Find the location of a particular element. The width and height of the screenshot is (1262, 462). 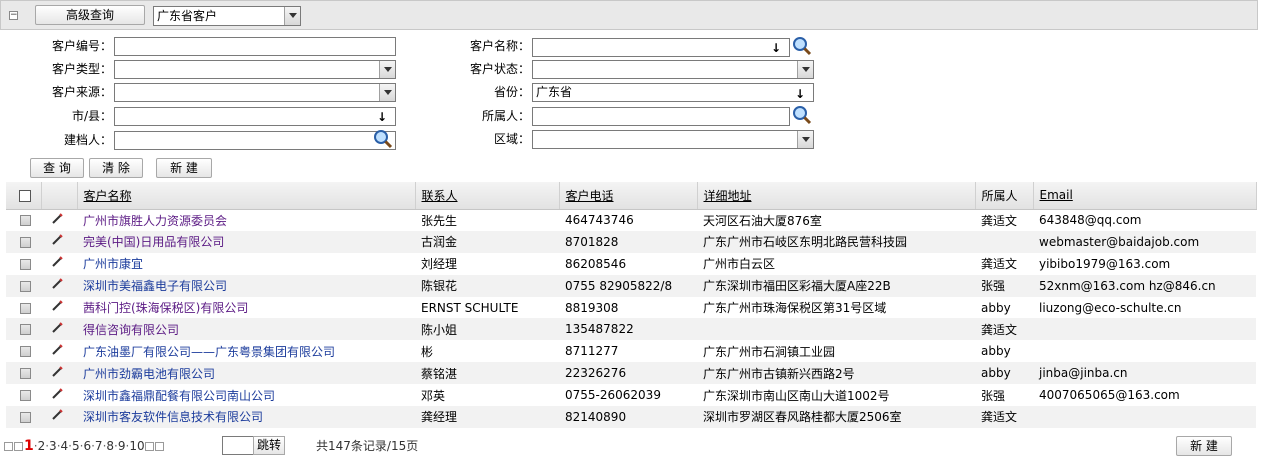

page-number-link: 4 is located at coordinates (65, 446).